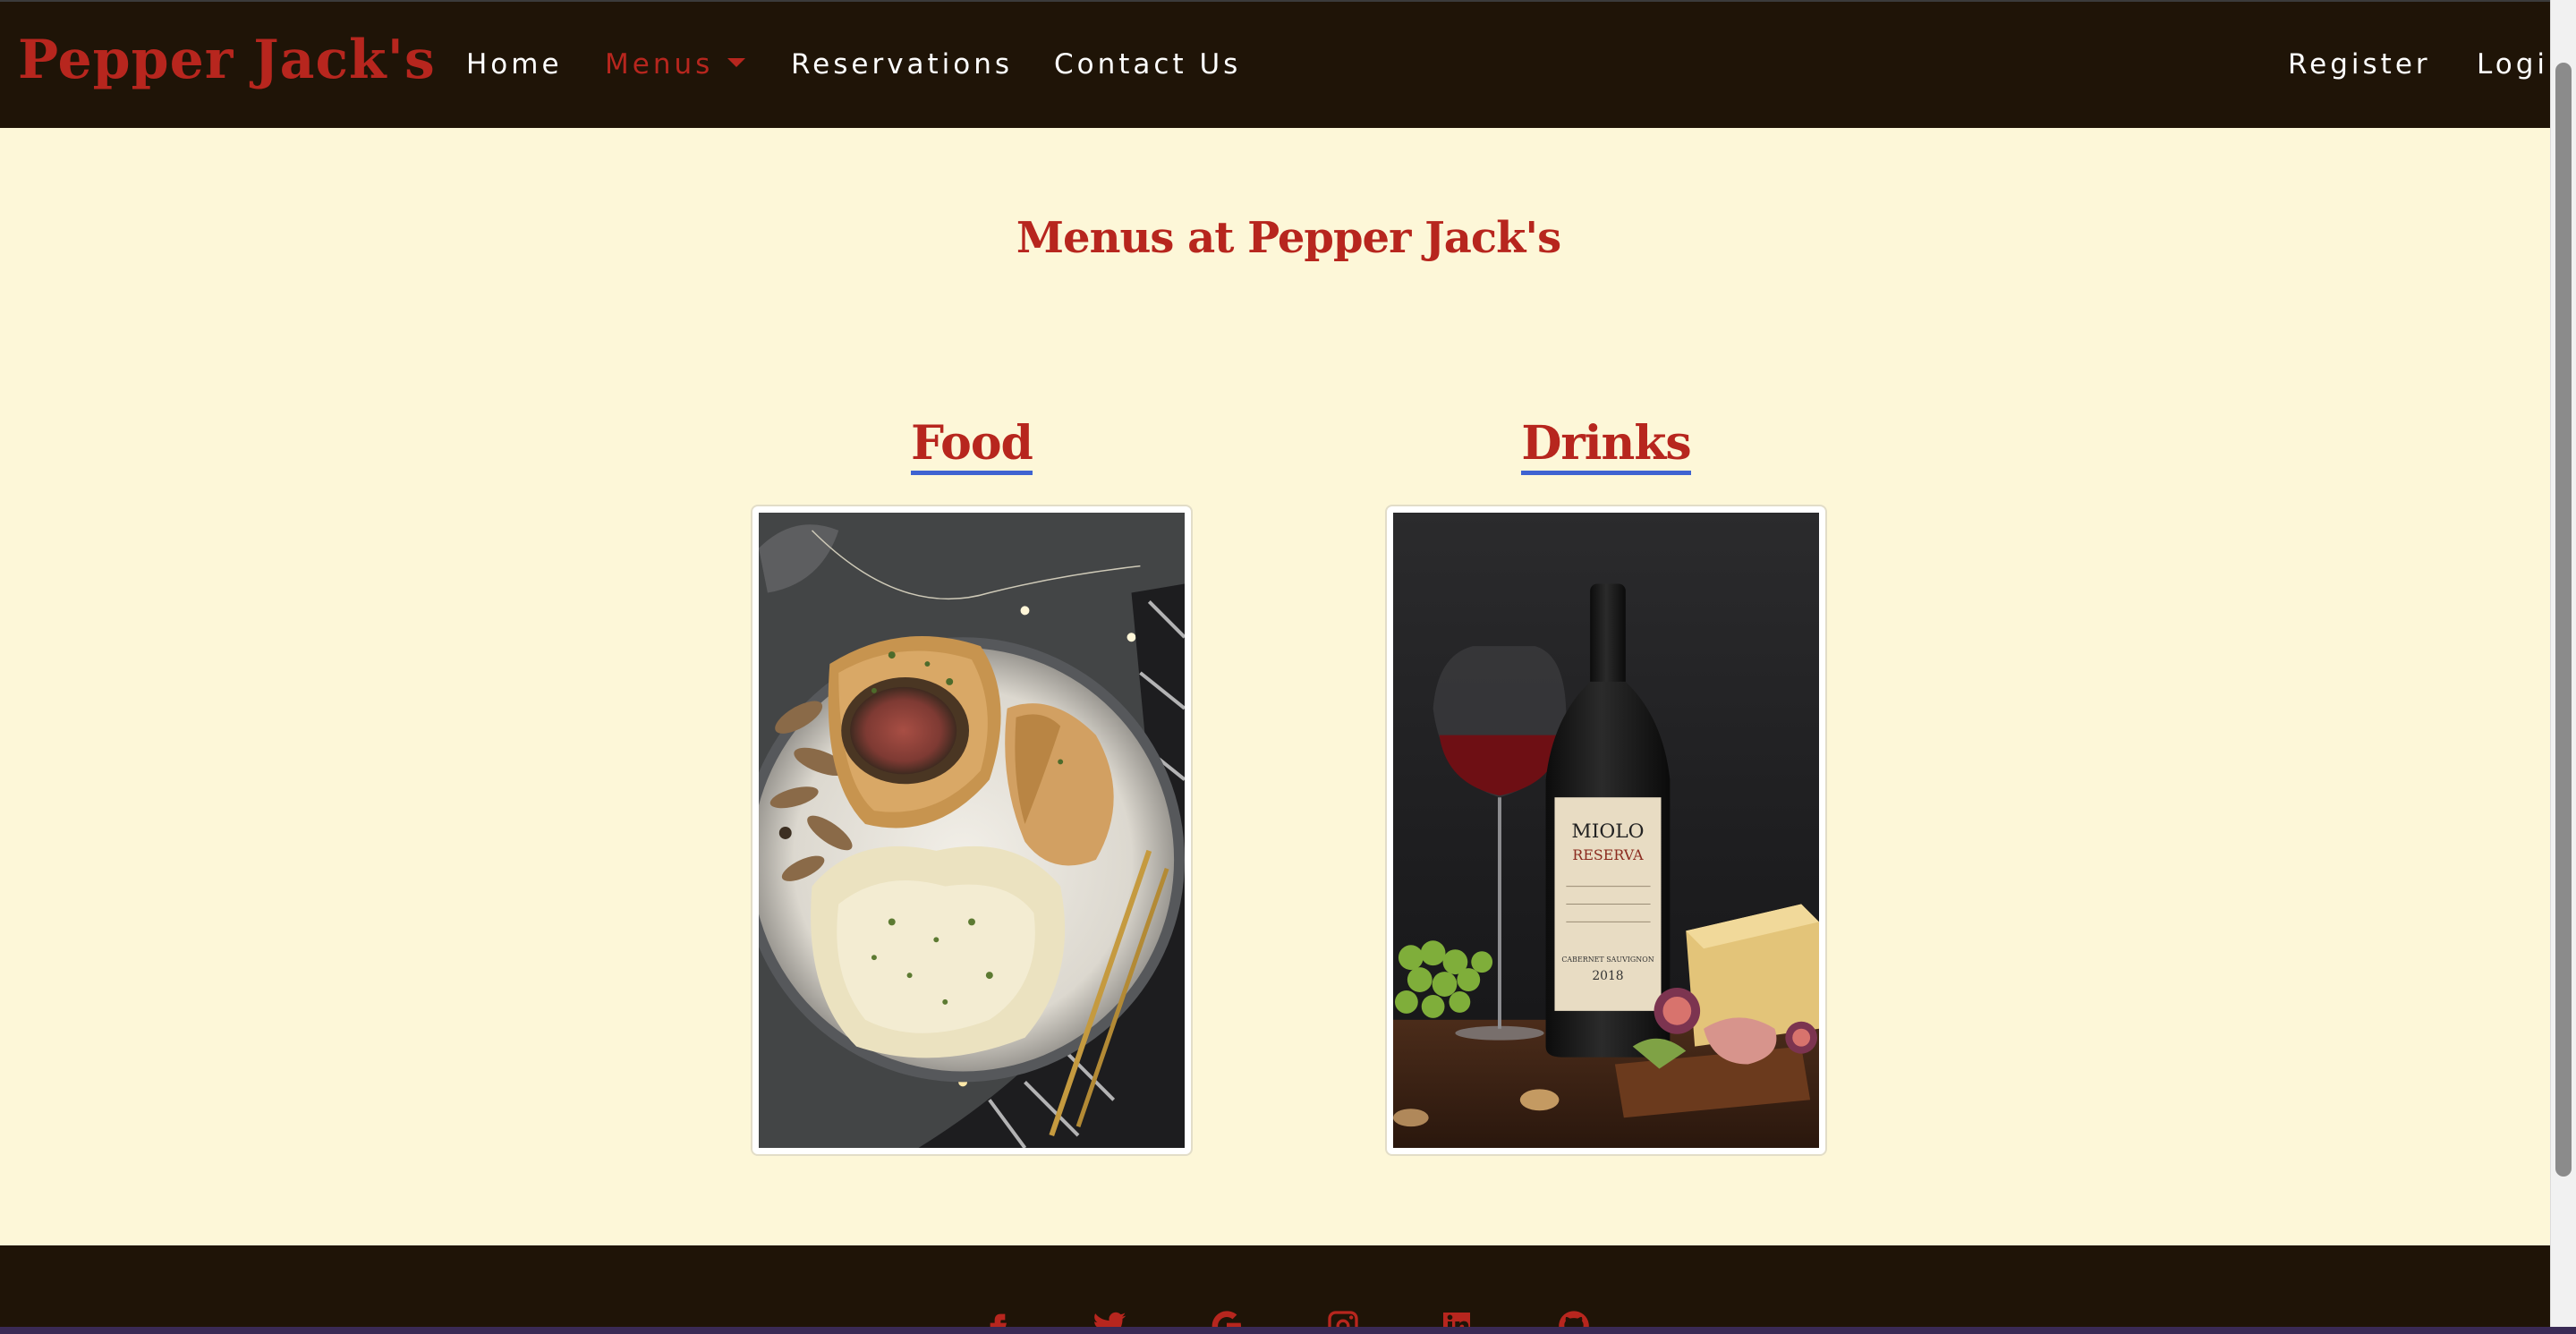  I want to click on caret-down-icon, so click(736, 62).